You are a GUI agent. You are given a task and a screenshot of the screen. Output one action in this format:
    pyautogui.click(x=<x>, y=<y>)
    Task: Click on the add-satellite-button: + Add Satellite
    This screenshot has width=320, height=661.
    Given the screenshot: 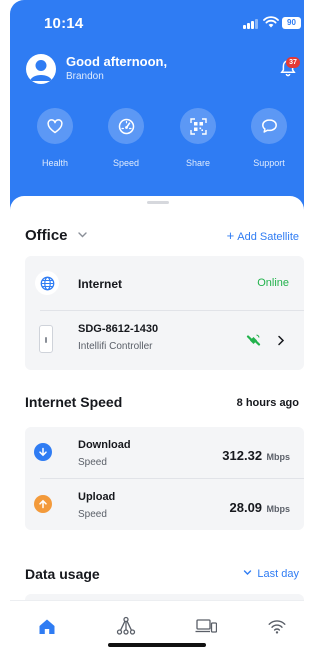 What is the action you would take?
    pyautogui.click(x=263, y=235)
    